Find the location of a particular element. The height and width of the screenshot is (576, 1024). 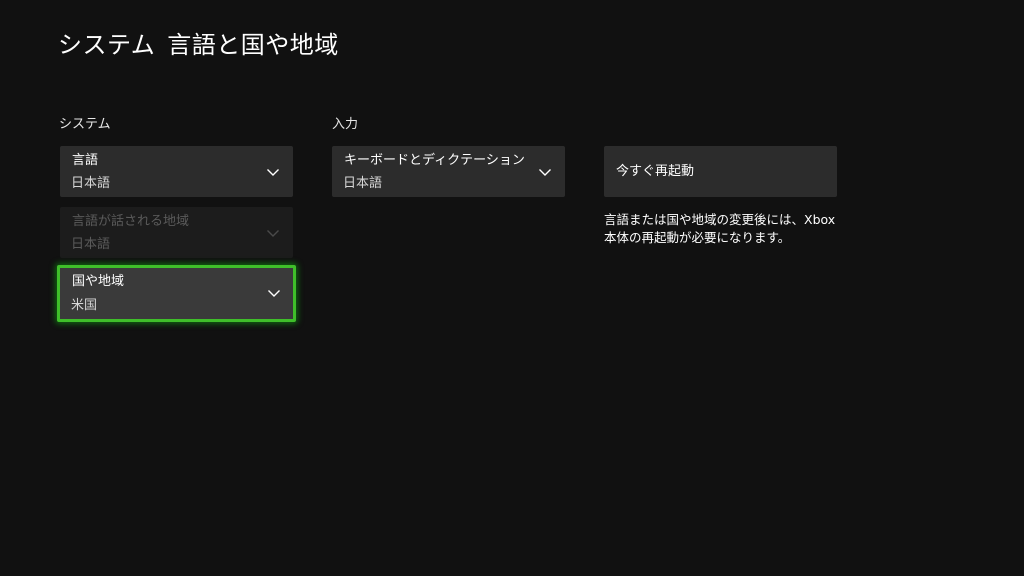

breadcrumb-section: システム is located at coordinates (107, 45).